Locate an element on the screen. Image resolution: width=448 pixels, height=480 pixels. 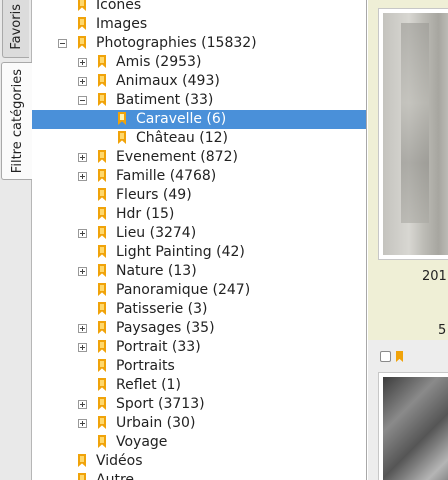
tree-item: Amis (2953) is located at coordinates (199, 62).